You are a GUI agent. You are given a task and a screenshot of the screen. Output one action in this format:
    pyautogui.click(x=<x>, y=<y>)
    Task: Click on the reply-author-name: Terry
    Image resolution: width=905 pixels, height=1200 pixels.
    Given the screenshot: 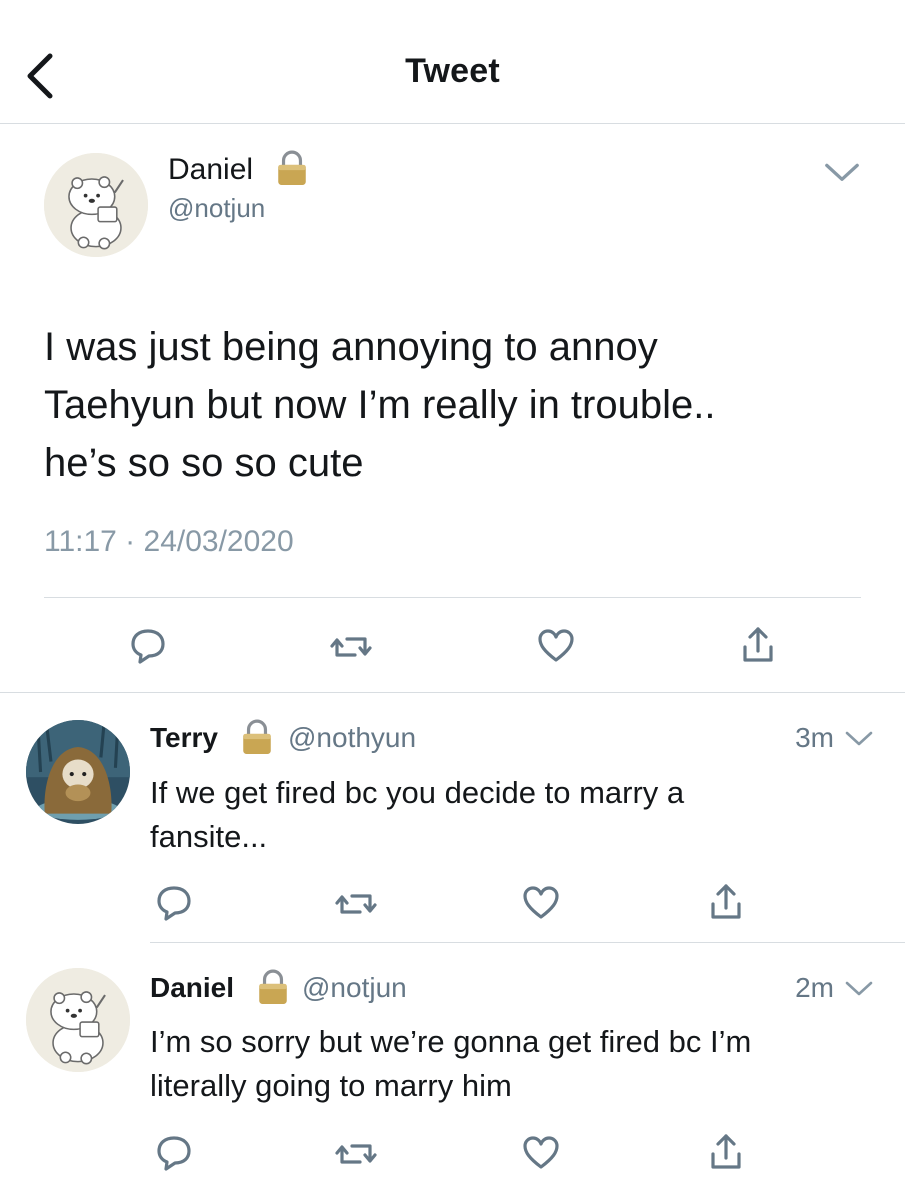 What is the action you would take?
    pyautogui.click(x=184, y=738)
    